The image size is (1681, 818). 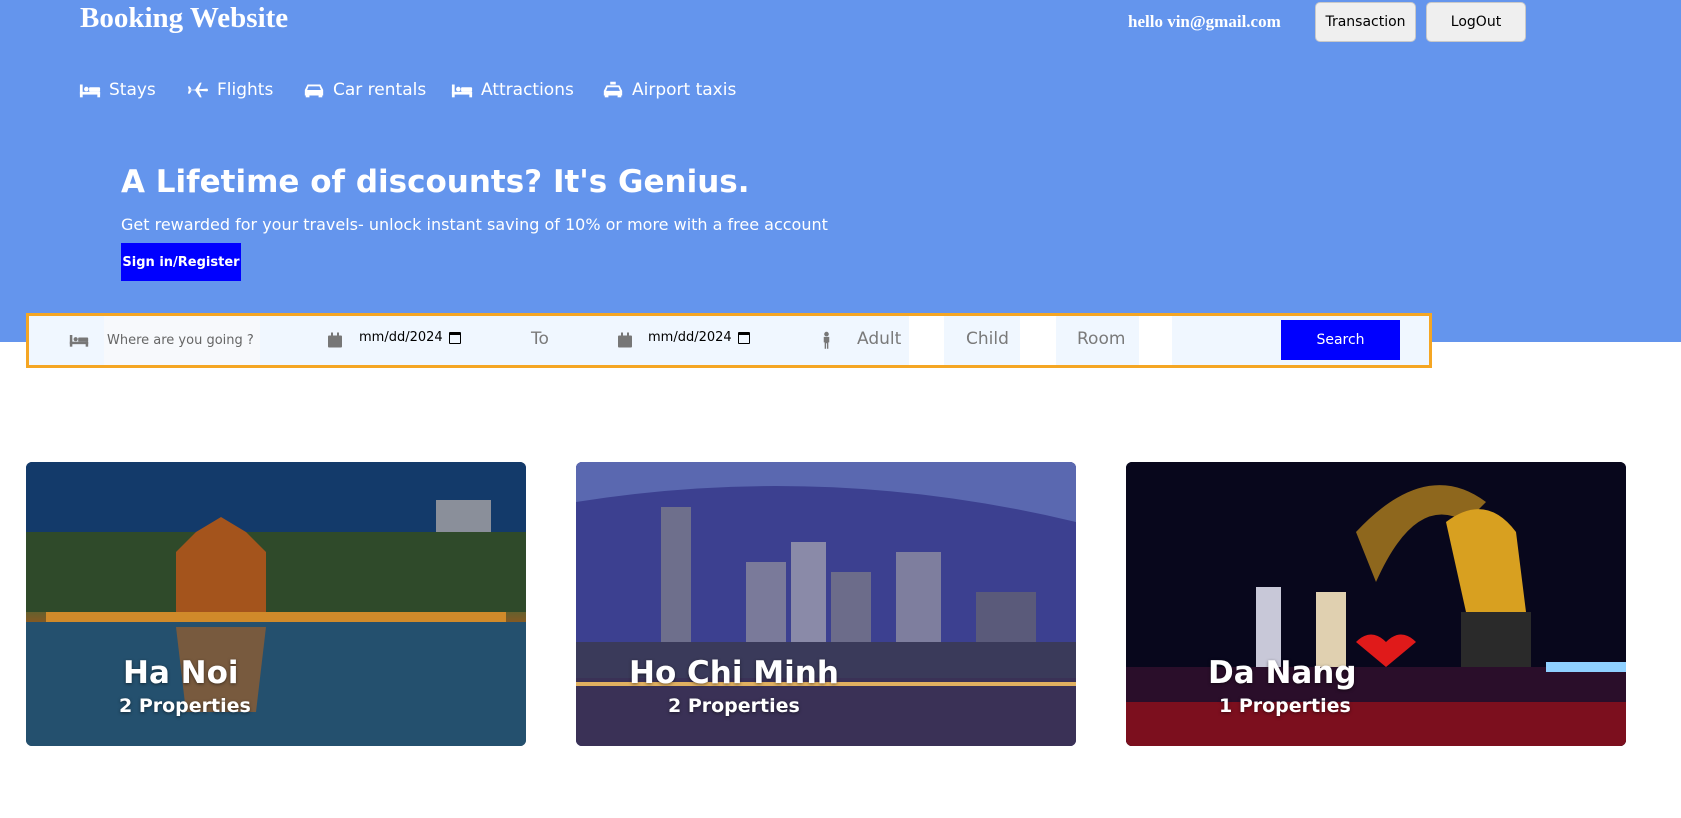 What do you see at coordinates (1340, 340) in the screenshot?
I see `search-button: Search` at bounding box center [1340, 340].